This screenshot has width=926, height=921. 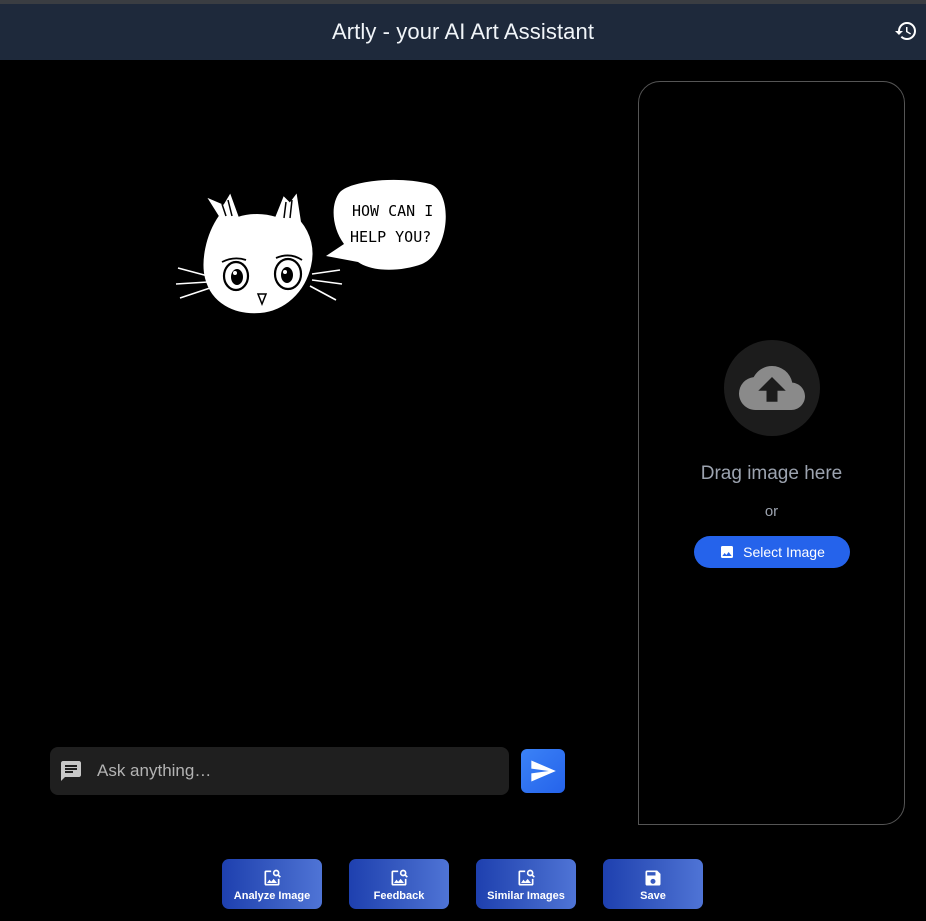 What do you see at coordinates (399, 896) in the screenshot?
I see `feedback-label: Feedback` at bounding box center [399, 896].